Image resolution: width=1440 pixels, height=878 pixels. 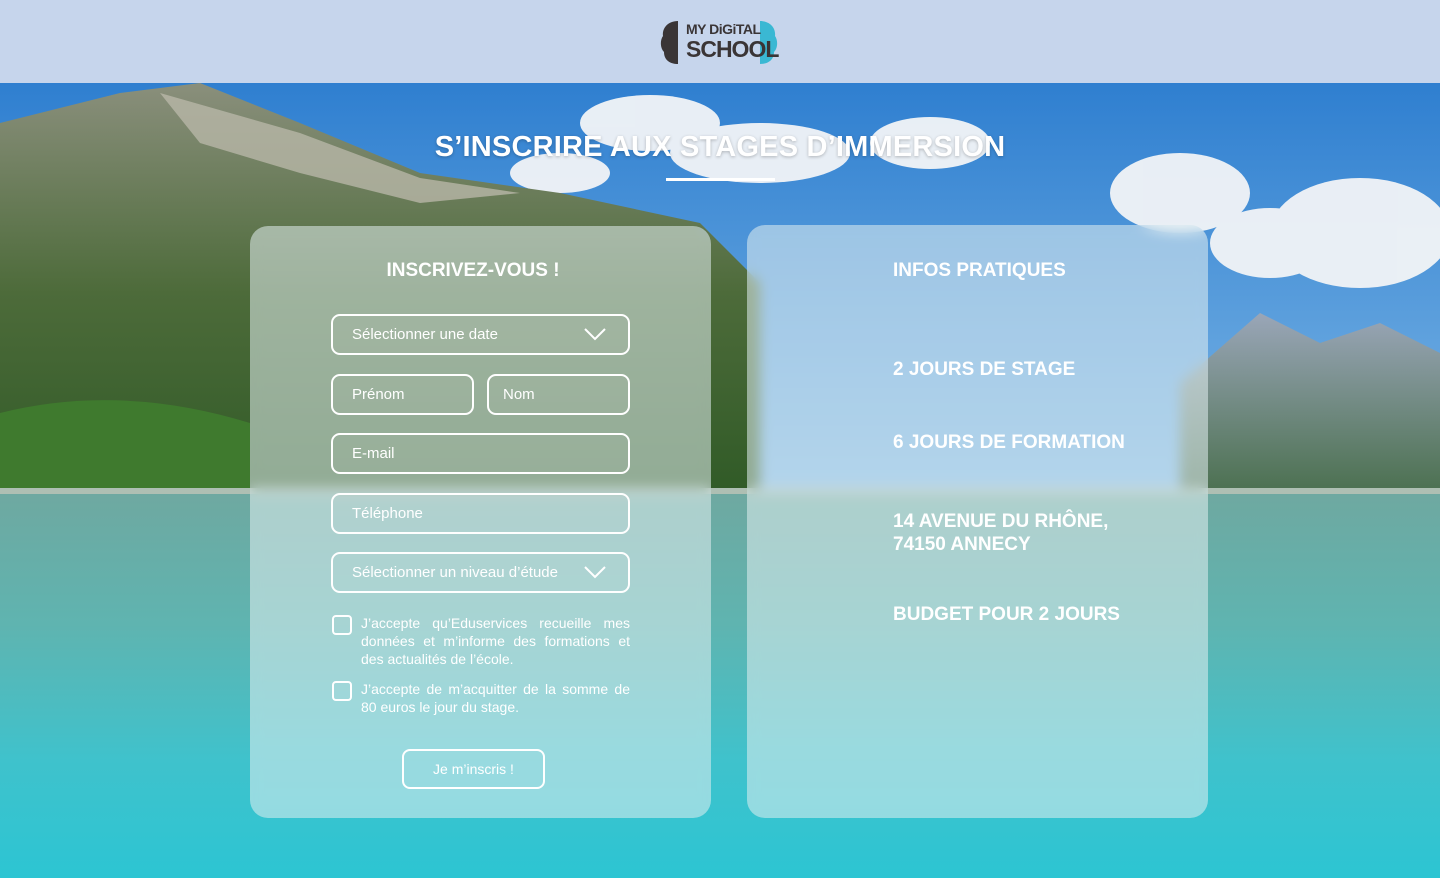 I want to click on firstname-input: Prénom, so click(x=402, y=394).